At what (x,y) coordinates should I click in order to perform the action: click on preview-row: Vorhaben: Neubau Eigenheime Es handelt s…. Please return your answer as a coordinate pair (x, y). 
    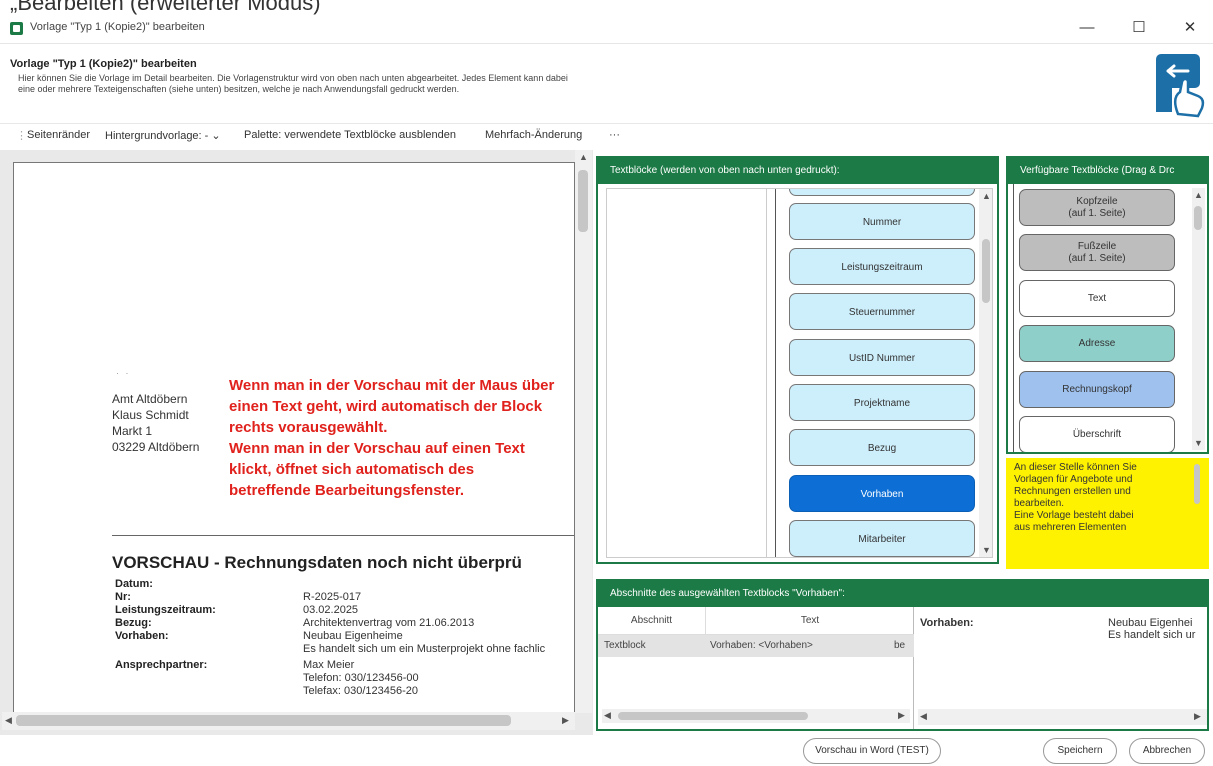
    Looking at the image, I should click on (344, 643).